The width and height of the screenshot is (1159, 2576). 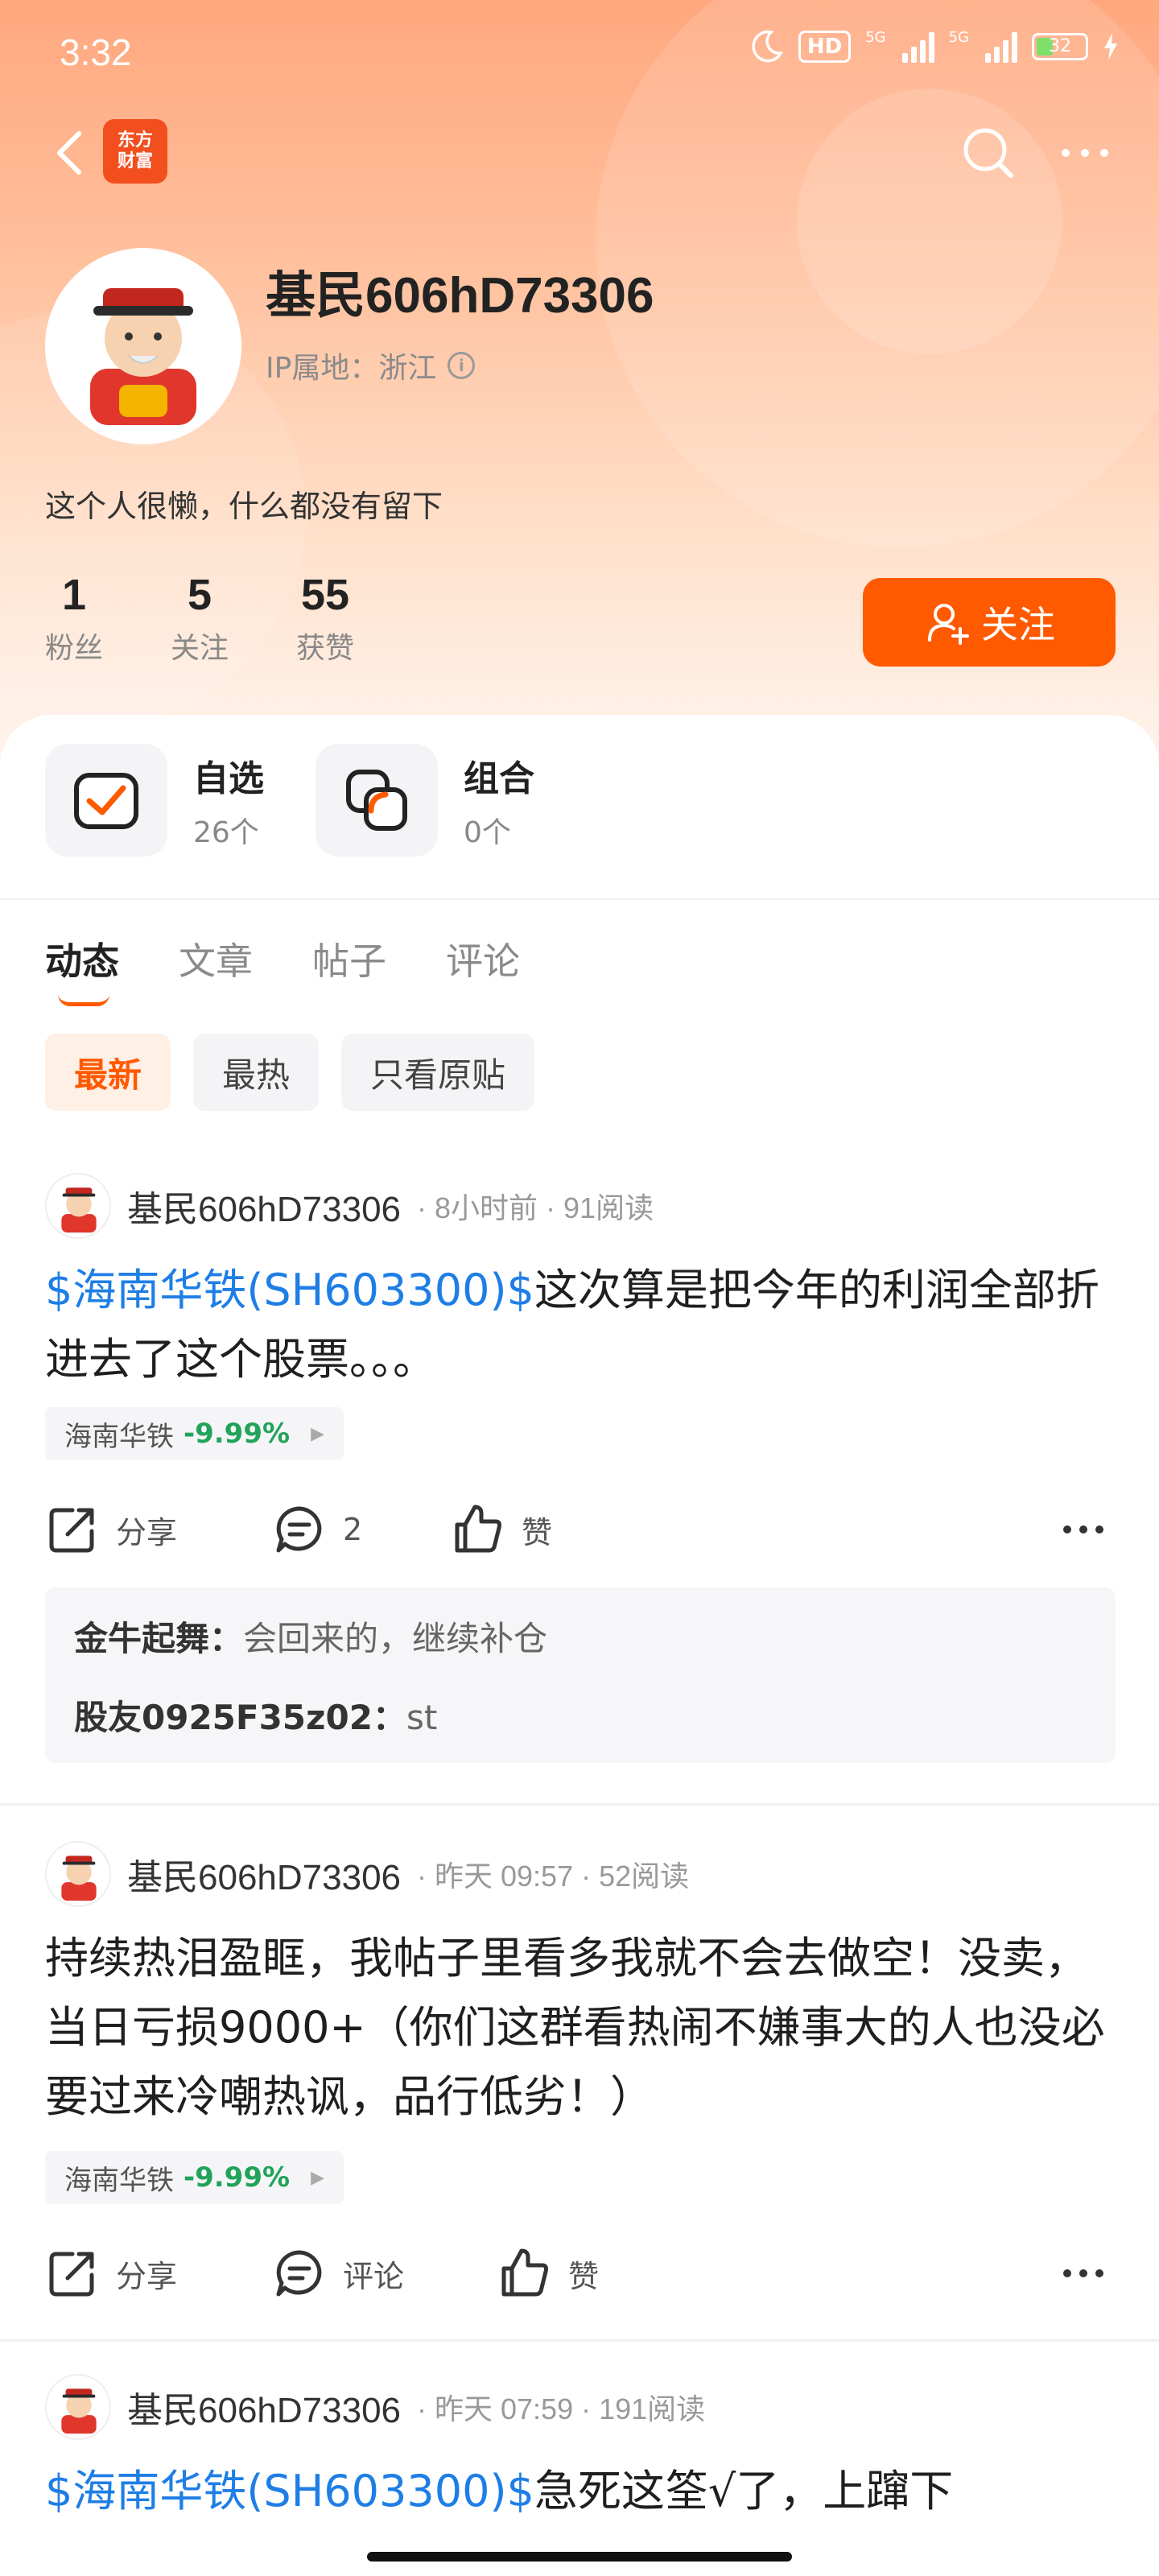 What do you see at coordinates (240, 1717) in the screenshot?
I see `commenter-name: 股友0925F35z02：` at bounding box center [240, 1717].